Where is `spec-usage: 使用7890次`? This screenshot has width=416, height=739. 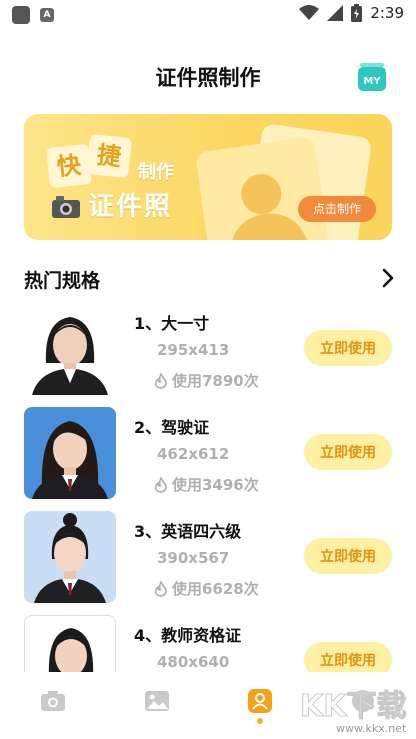 spec-usage: 使用7890次 is located at coordinates (206, 380).